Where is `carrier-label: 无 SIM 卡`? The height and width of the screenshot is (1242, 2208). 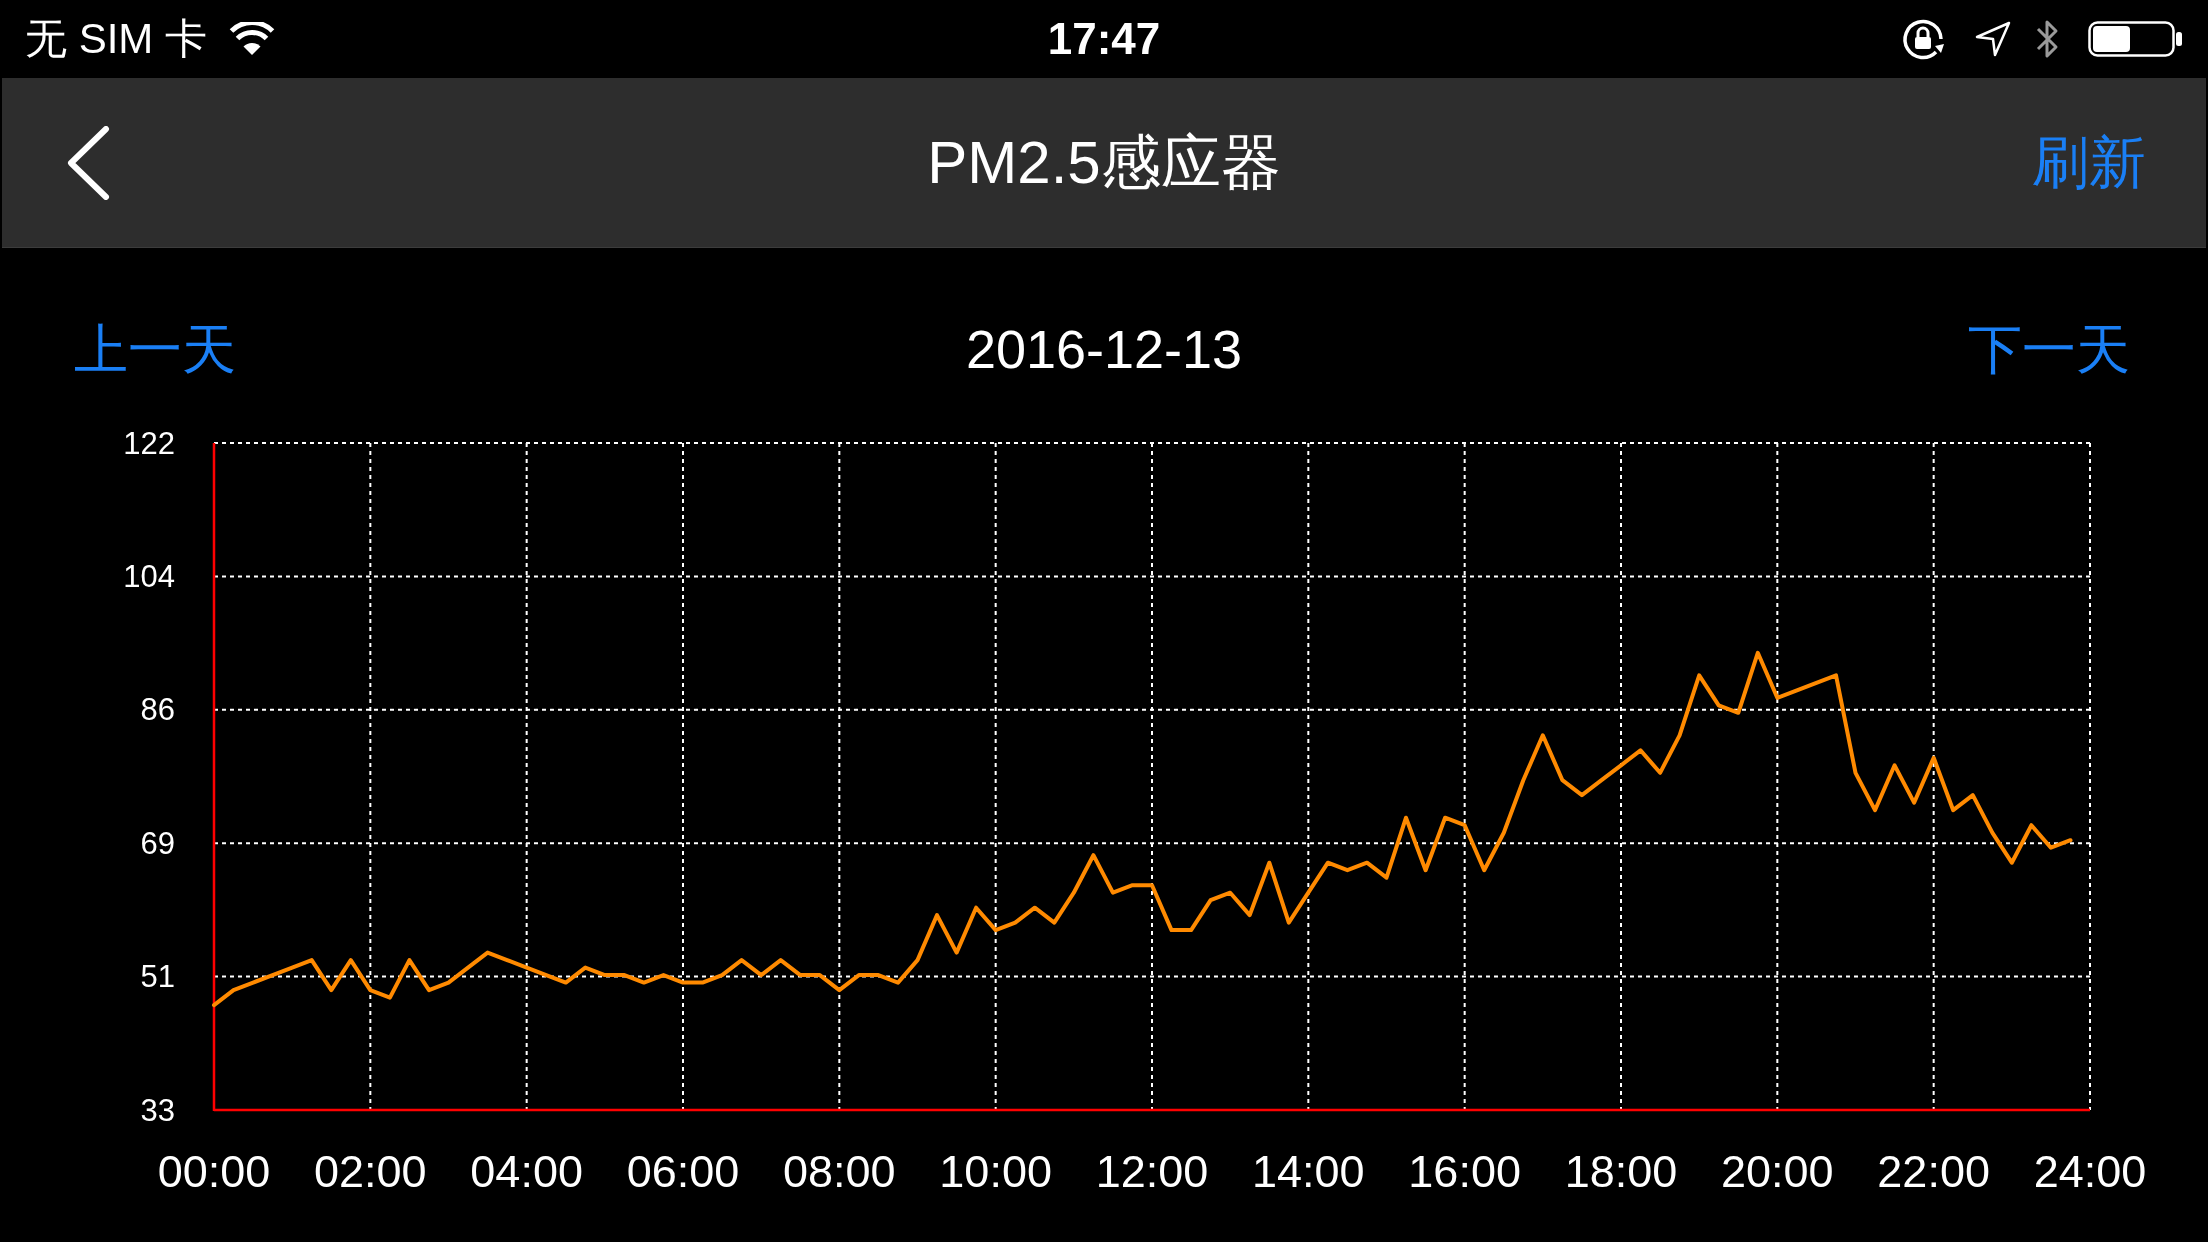 carrier-label: 无 SIM 卡 is located at coordinates (116, 39).